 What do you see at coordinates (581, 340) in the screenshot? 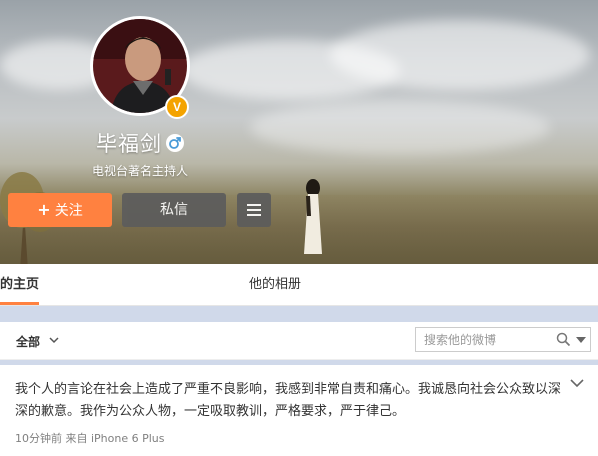
I see `search-options-dropdown-icon` at bounding box center [581, 340].